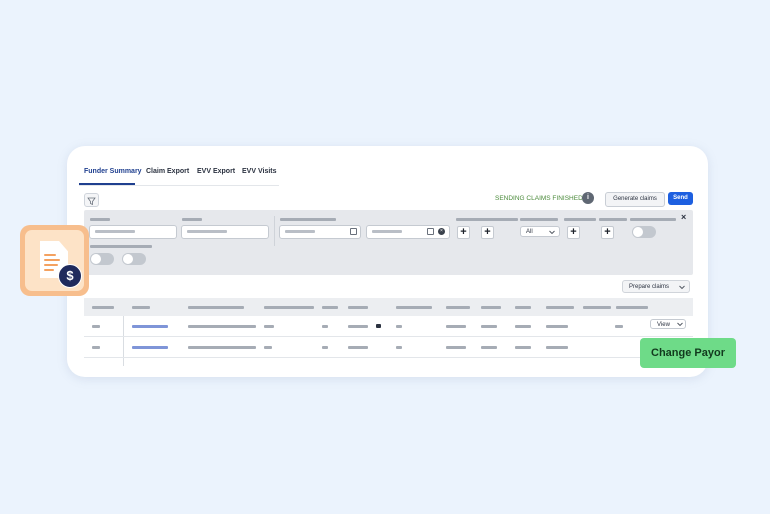  I want to click on filter-icon, so click(91, 201).